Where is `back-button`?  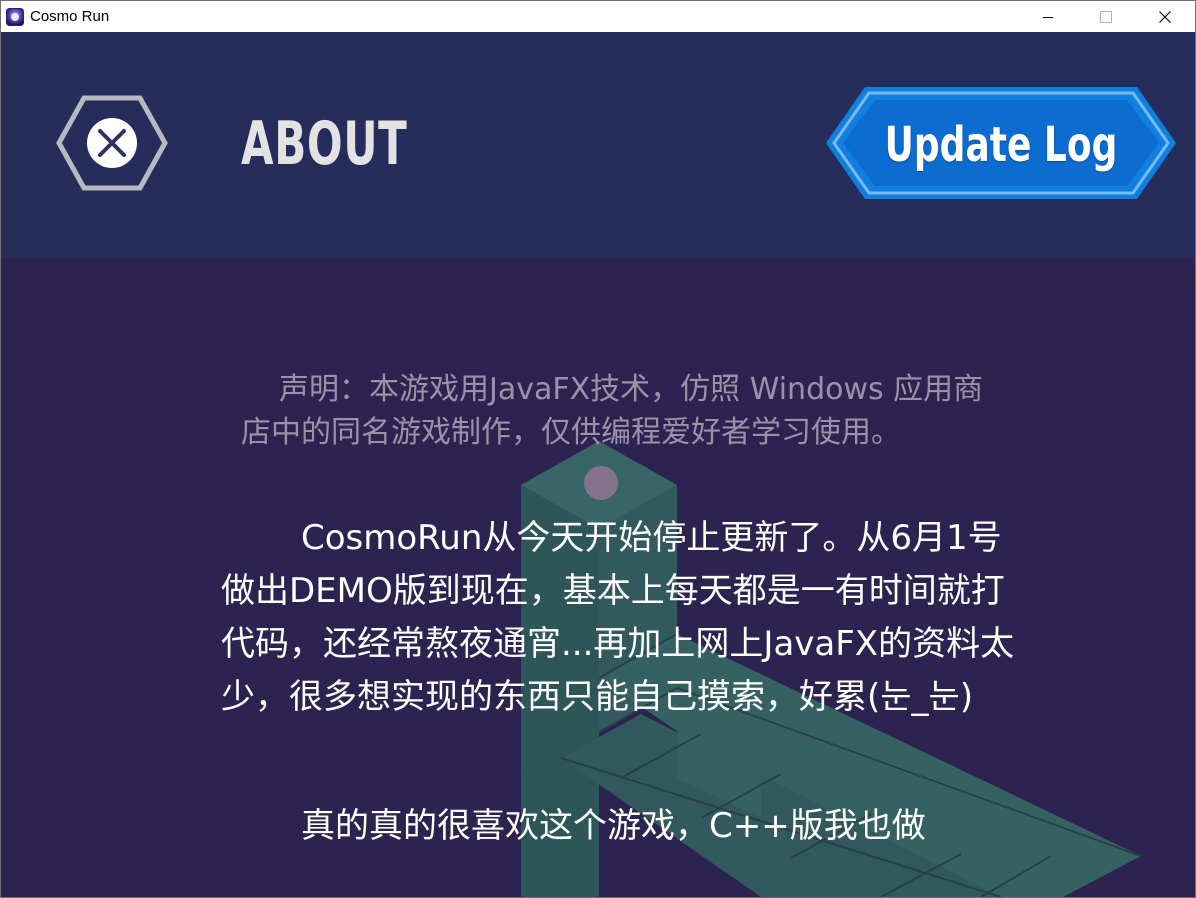 back-button is located at coordinates (112, 143).